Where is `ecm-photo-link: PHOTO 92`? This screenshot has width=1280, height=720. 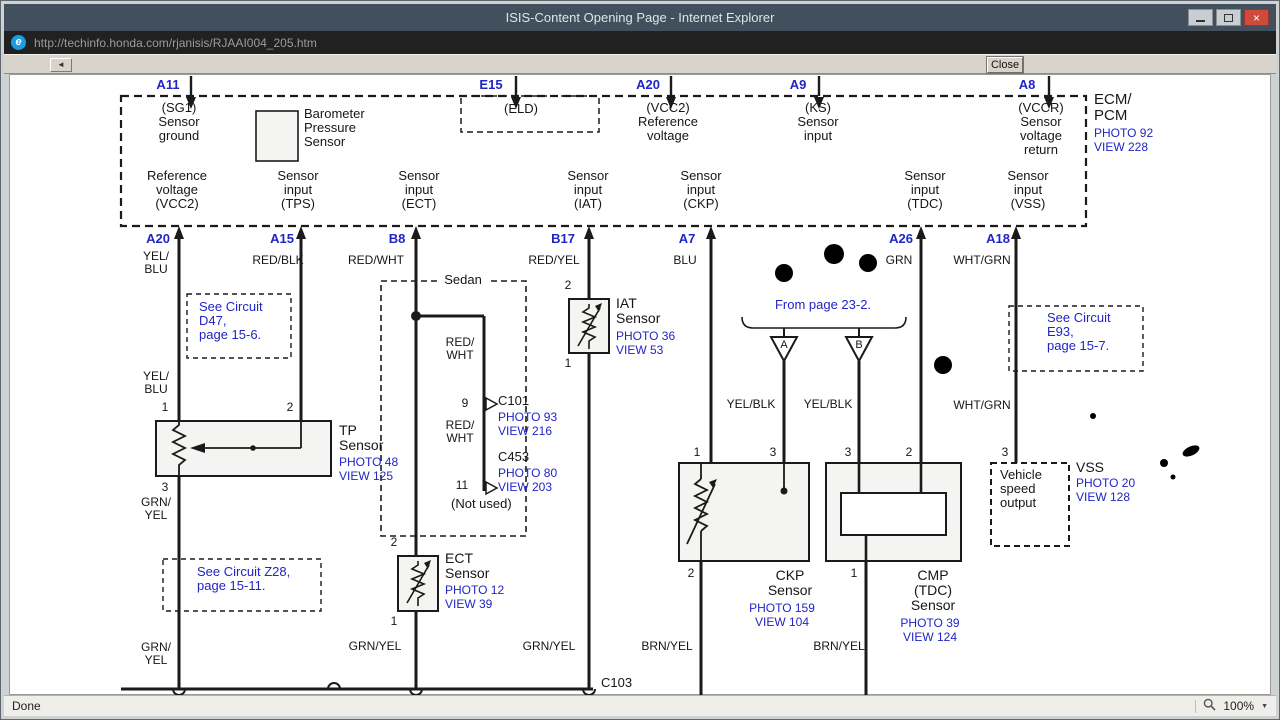 ecm-photo-link: PHOTO 92 is located at coordinates (1123, 133).